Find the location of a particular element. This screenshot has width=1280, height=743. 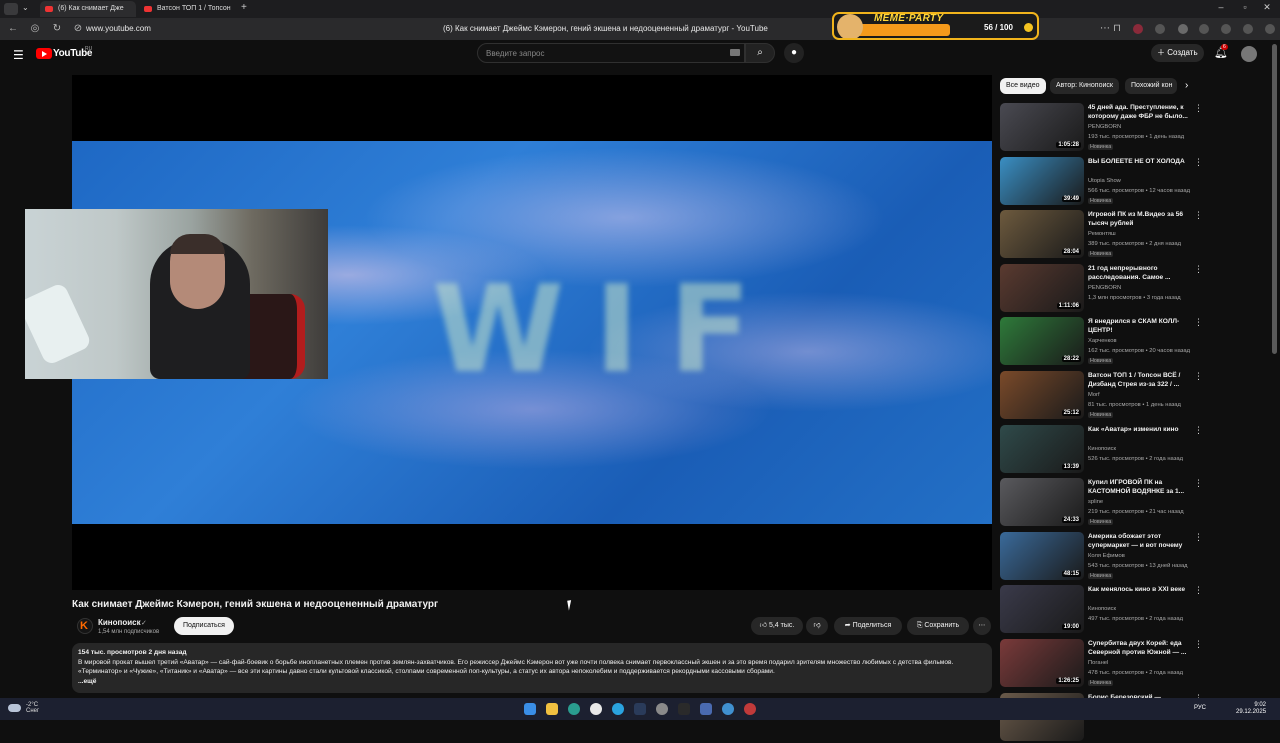

back-icon: ← is located at coordinates (13, 29).